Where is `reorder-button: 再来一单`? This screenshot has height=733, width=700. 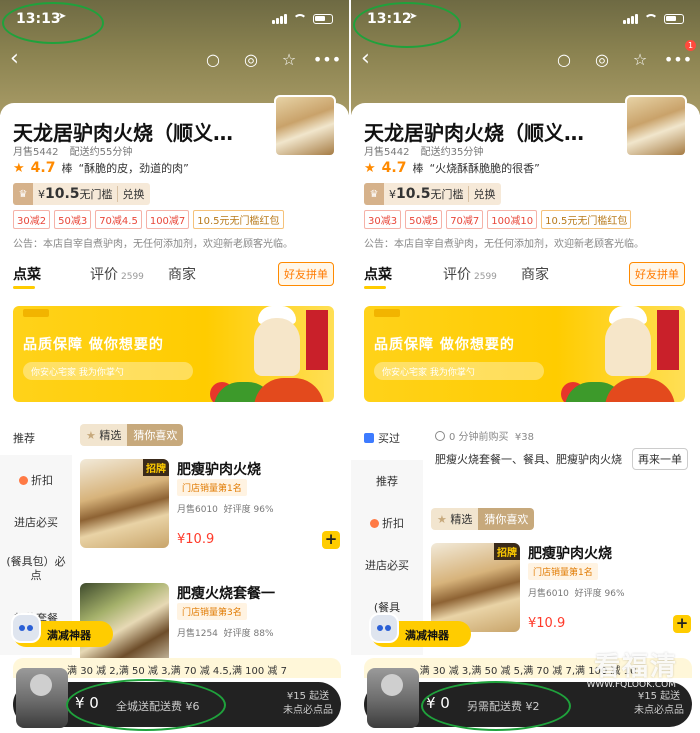 reorder-button: 再来一单 is located at coordinates (660, 459).